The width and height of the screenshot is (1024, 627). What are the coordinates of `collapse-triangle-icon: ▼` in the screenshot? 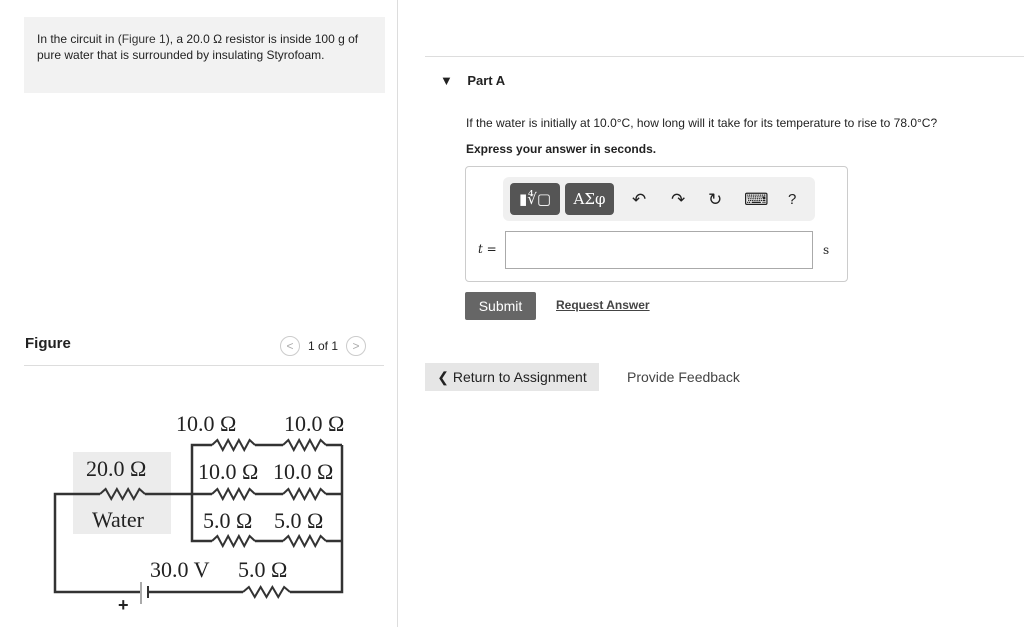 It's located at (446, 80).